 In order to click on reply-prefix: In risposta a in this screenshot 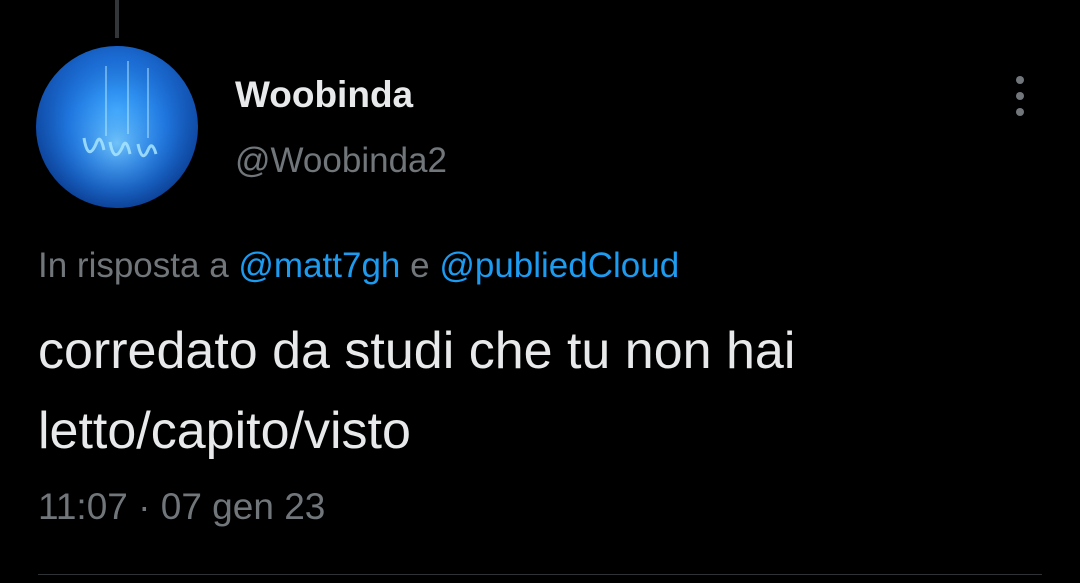, I will do `click(133, 265)`.